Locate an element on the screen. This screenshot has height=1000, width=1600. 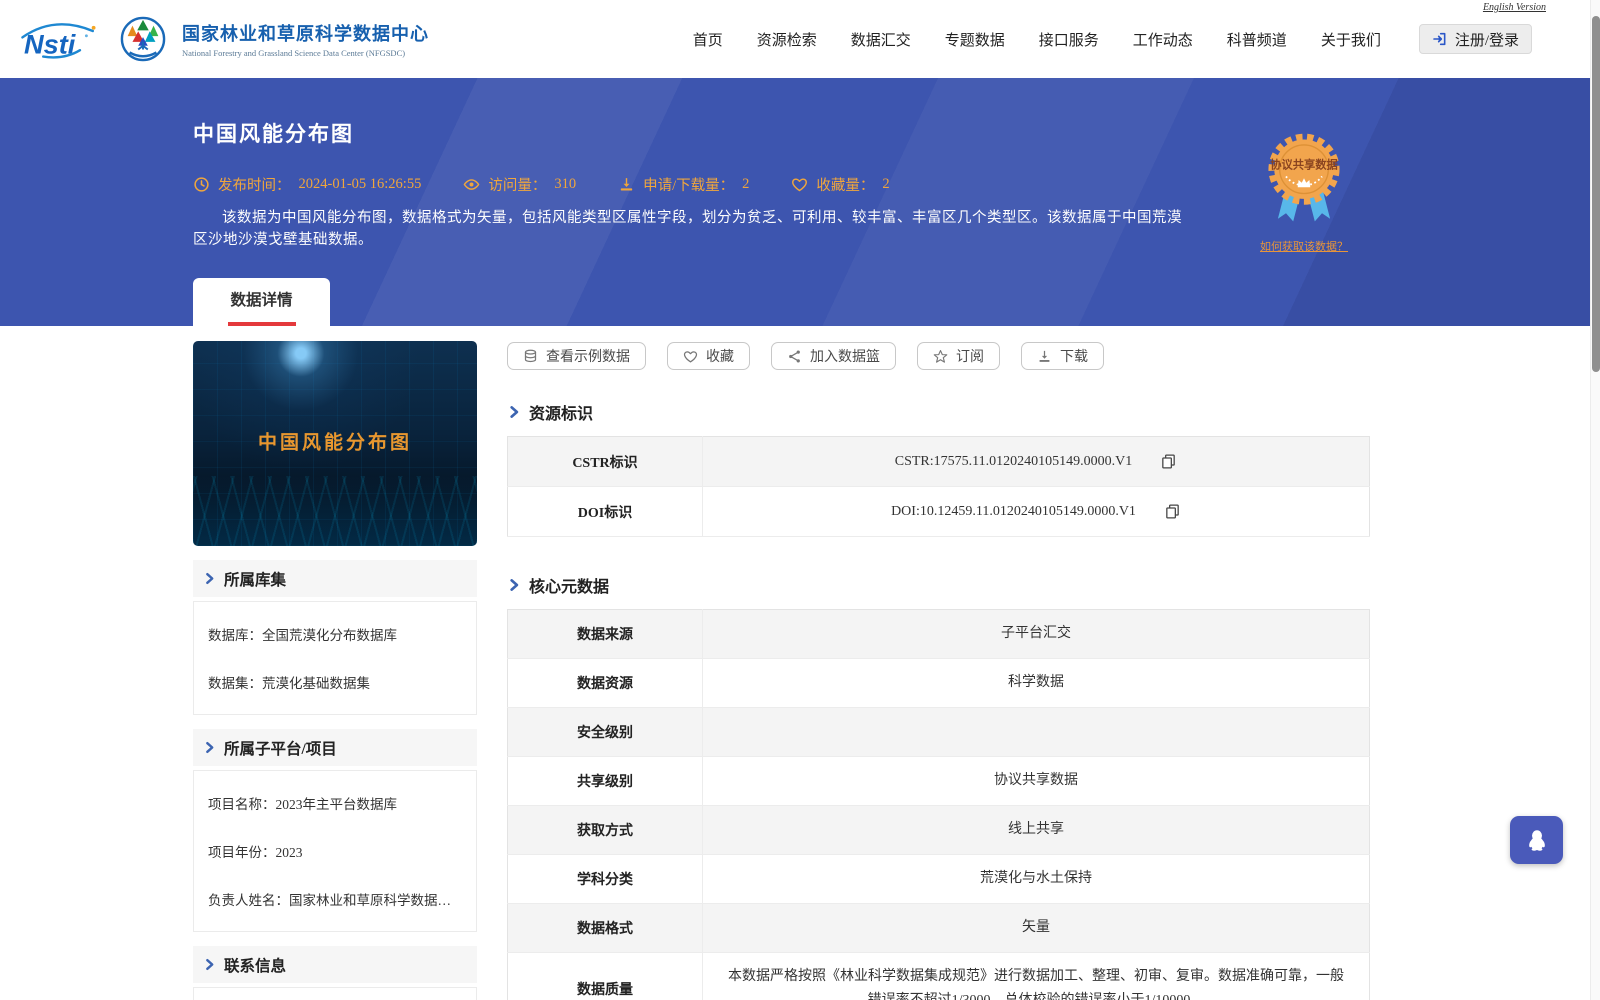
nav-item-home: 首页 is located at coordinates (708, 39).